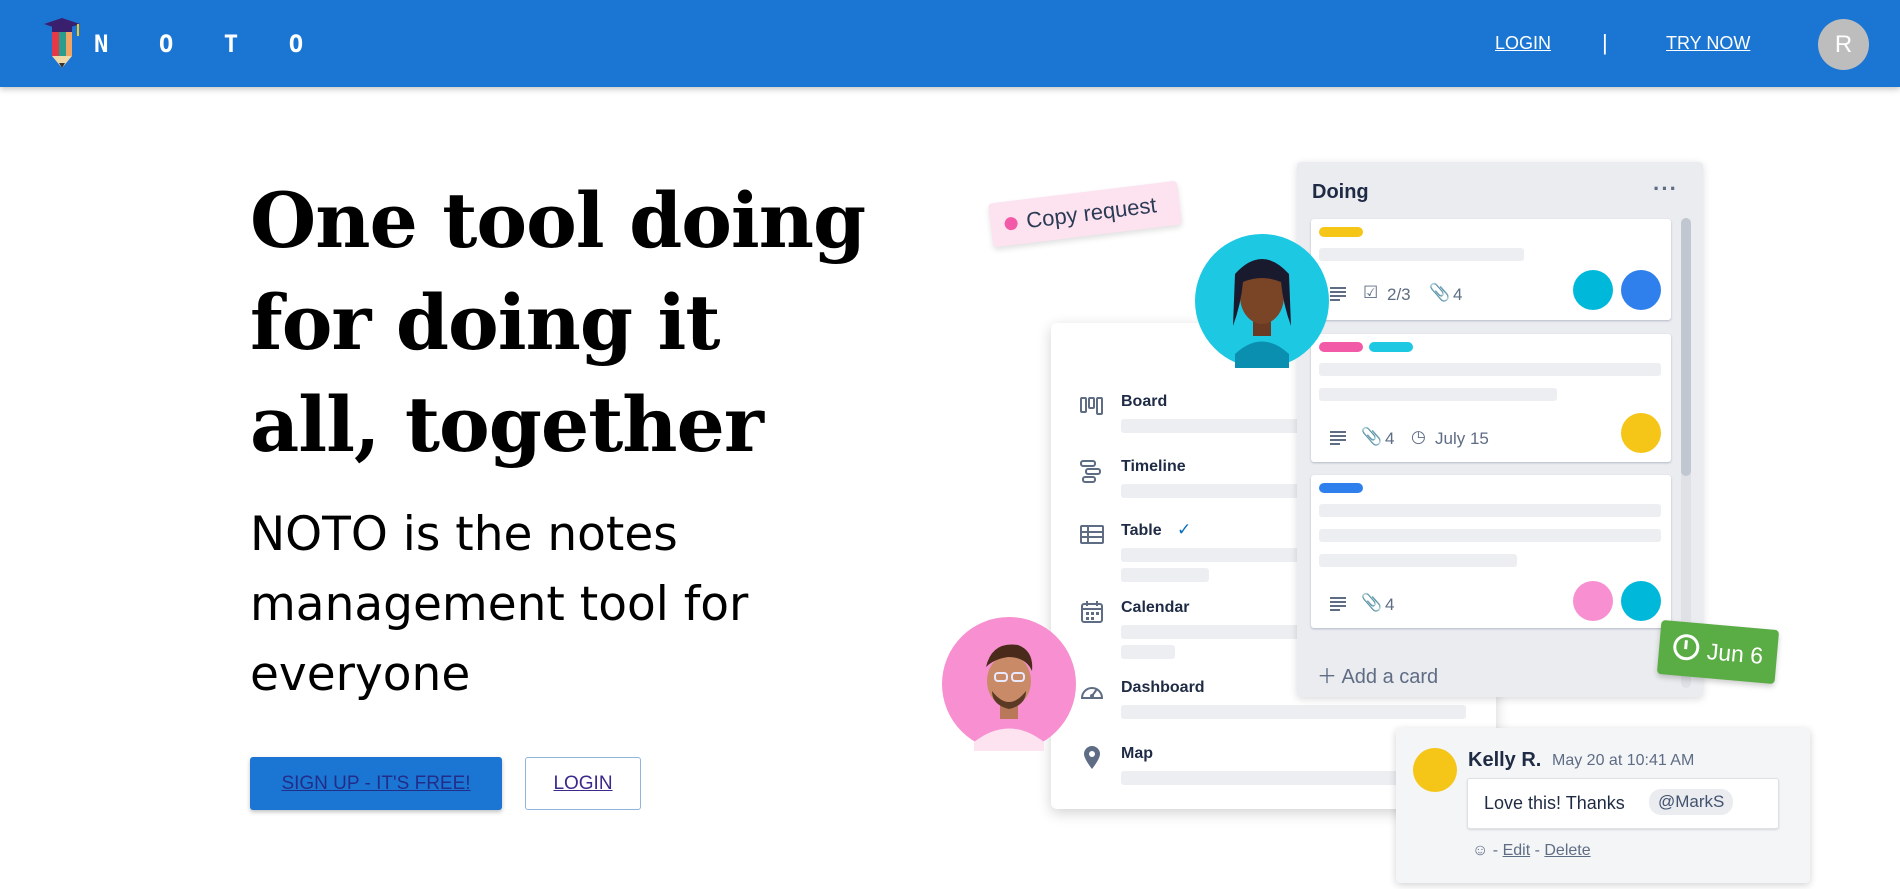  Describe the element at coordinates (1418, 436) in the screenshot. I see `clock-icon: ◷` at that location.